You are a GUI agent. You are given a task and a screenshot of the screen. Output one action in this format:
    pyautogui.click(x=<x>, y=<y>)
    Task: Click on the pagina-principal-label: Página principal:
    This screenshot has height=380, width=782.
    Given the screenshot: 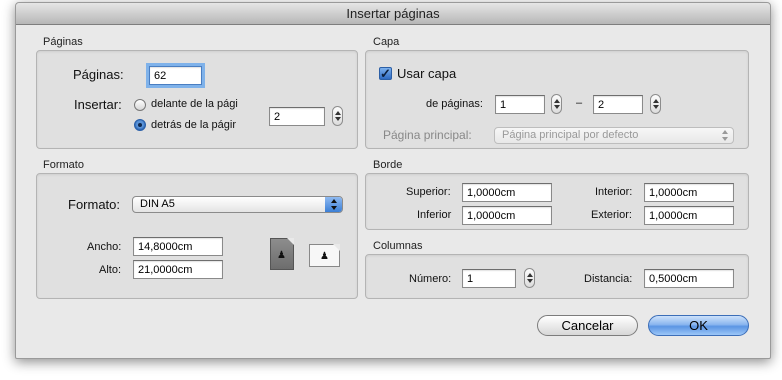 What is the action you would take?
    pyautogui.click(x=427, y=135)
    